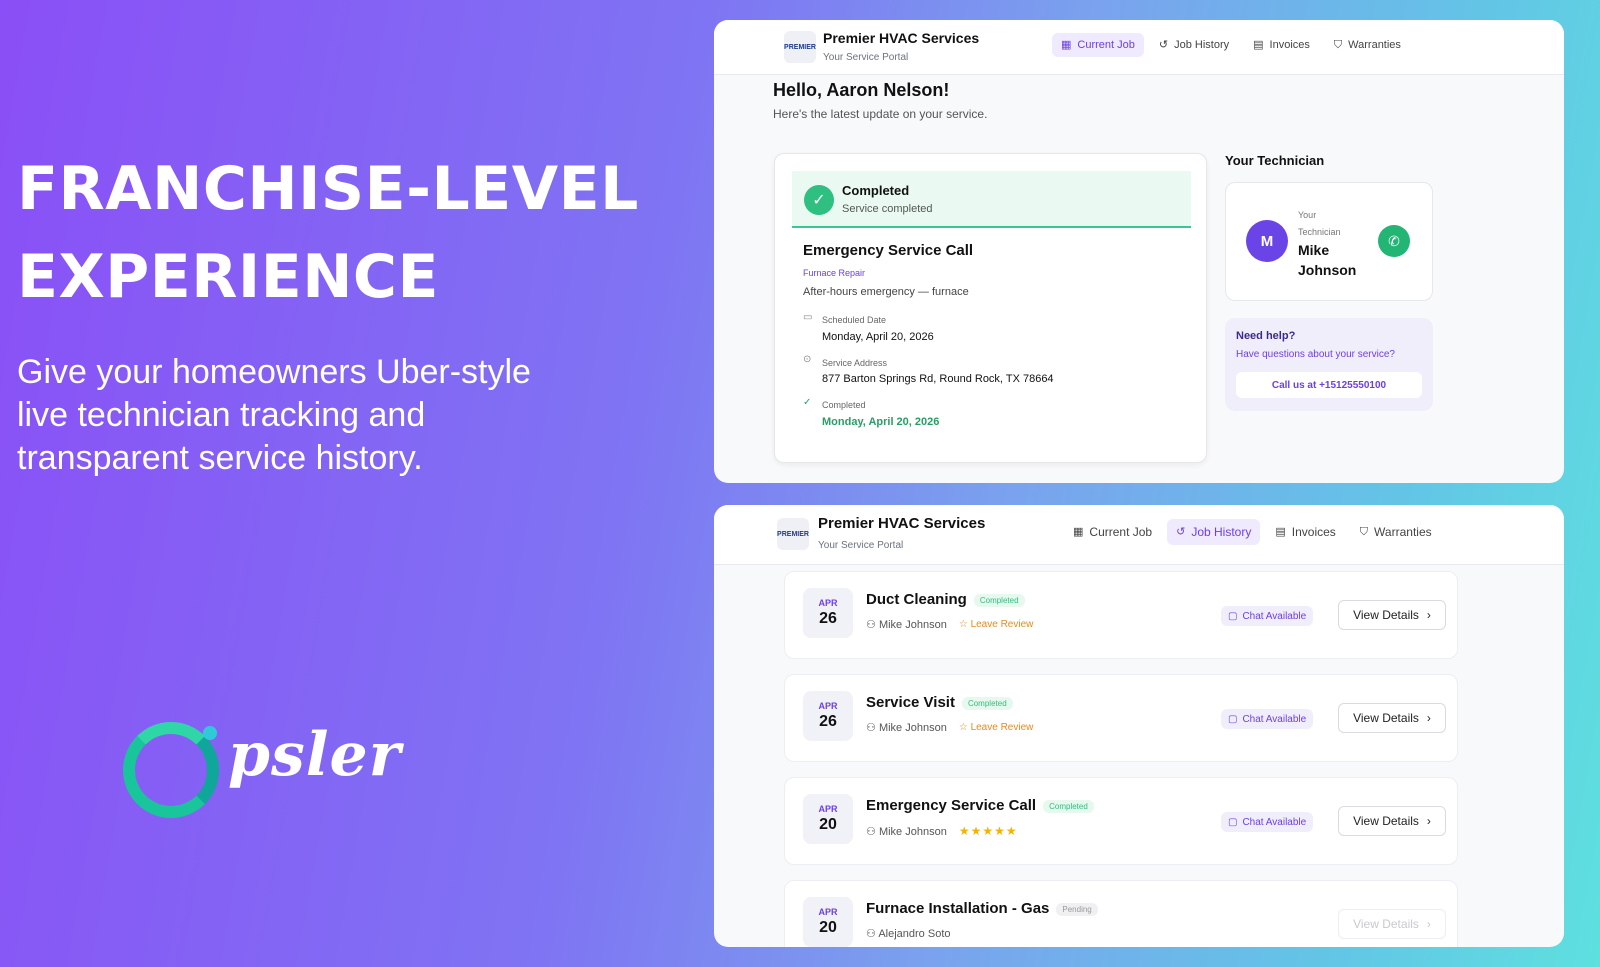 This screenshot has height=967, width=1600. I want to click on brand-name: Premier HVAC Services, so click(901, 38).